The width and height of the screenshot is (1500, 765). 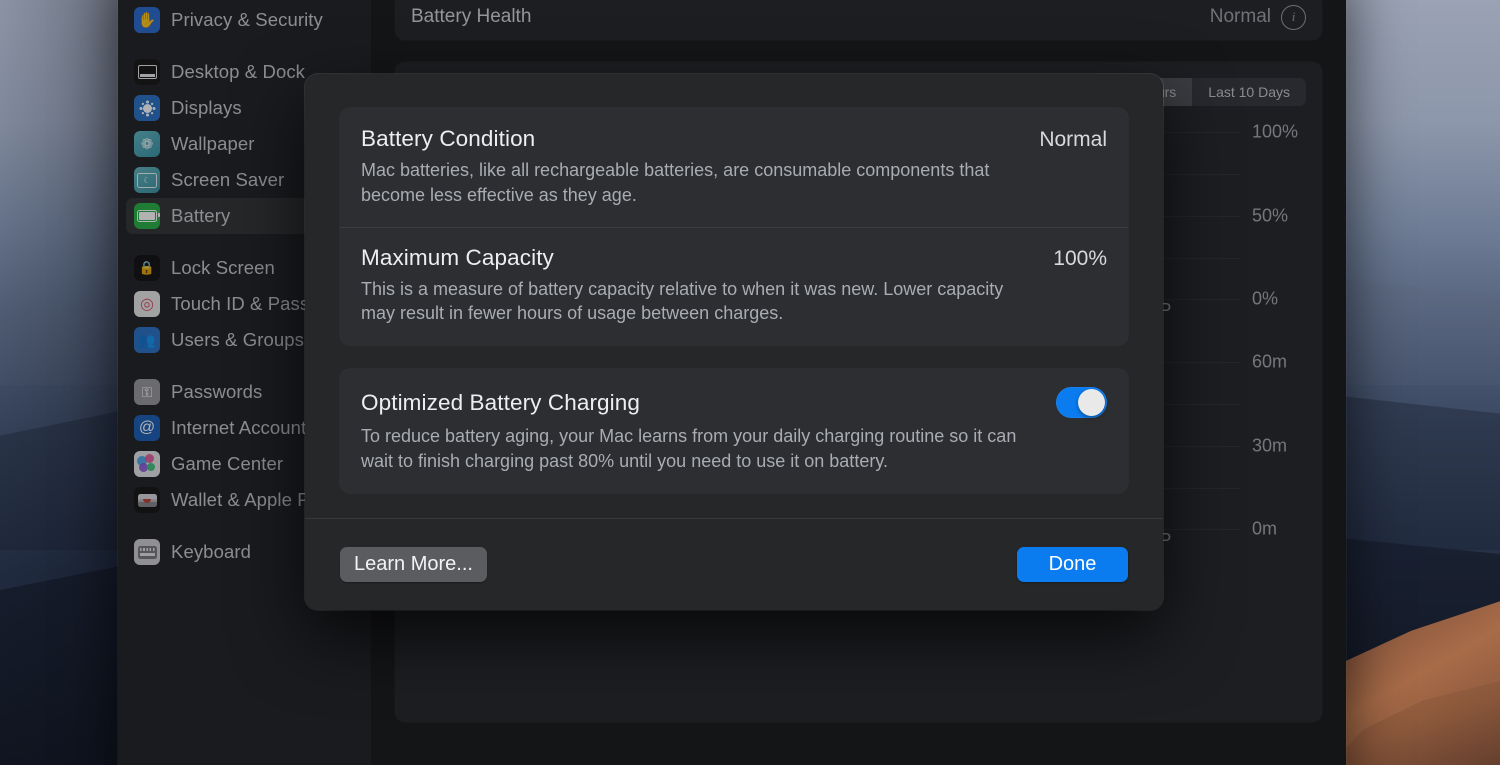 What do you see at coordinates (147, 304) in the screenshot?
I see `fingerprint-icon: ◎` at bounding box center [147, 304].